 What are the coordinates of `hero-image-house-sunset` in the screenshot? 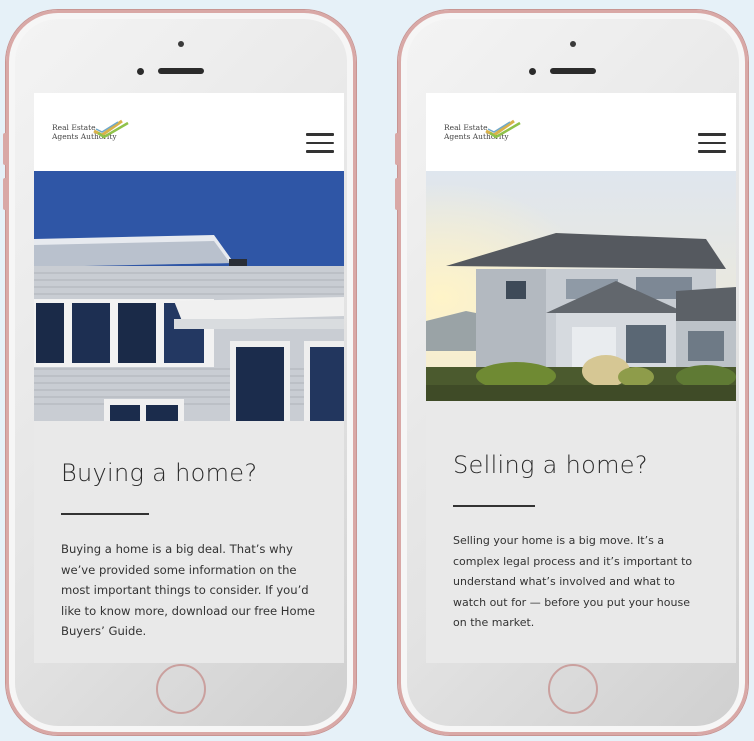 It's located at (581, 286).